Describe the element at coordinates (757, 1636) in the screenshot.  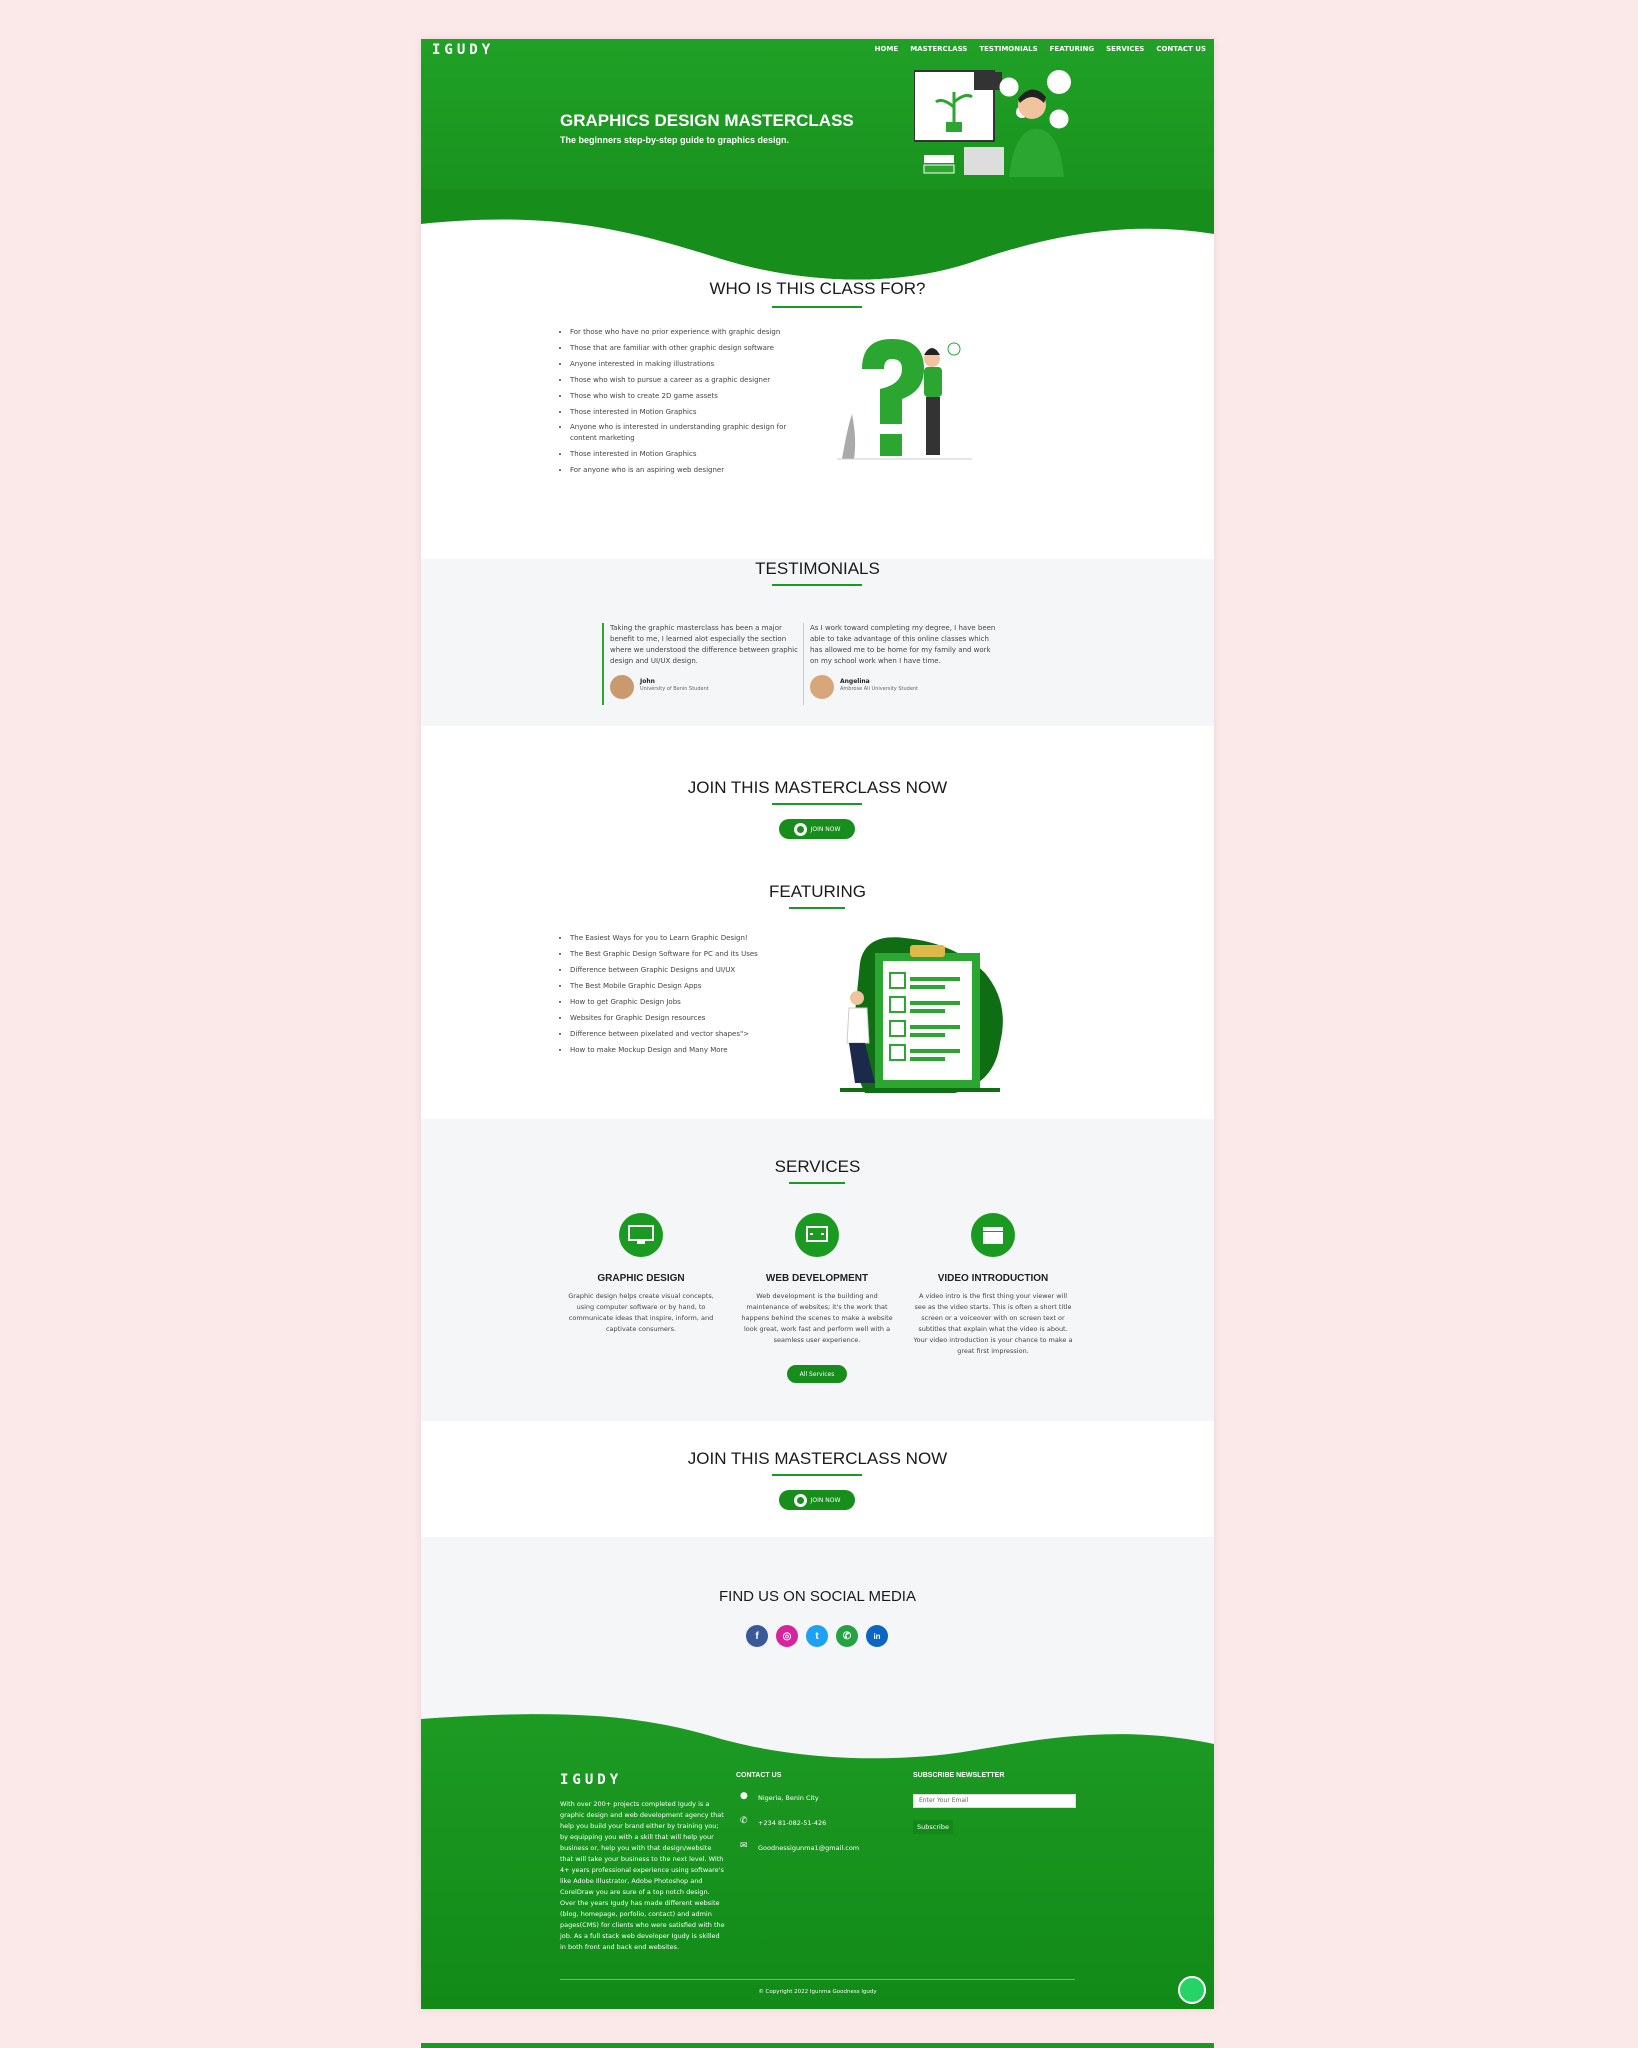
I see `facebook-icon: f` at that location.